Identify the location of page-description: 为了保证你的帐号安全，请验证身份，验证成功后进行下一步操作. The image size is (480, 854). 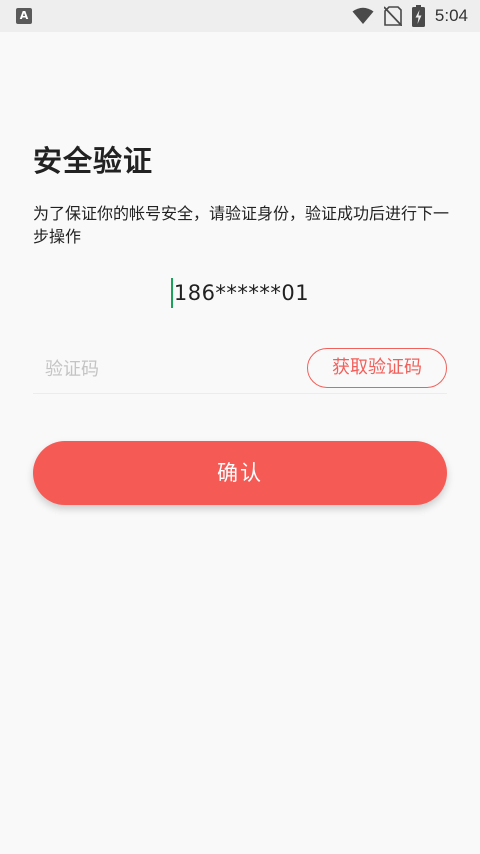
(241, 225).